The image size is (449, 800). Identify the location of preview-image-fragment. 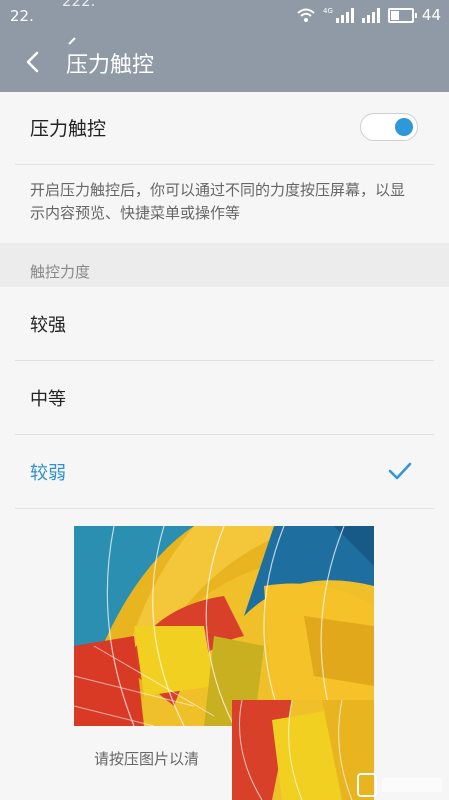
(303, 750).